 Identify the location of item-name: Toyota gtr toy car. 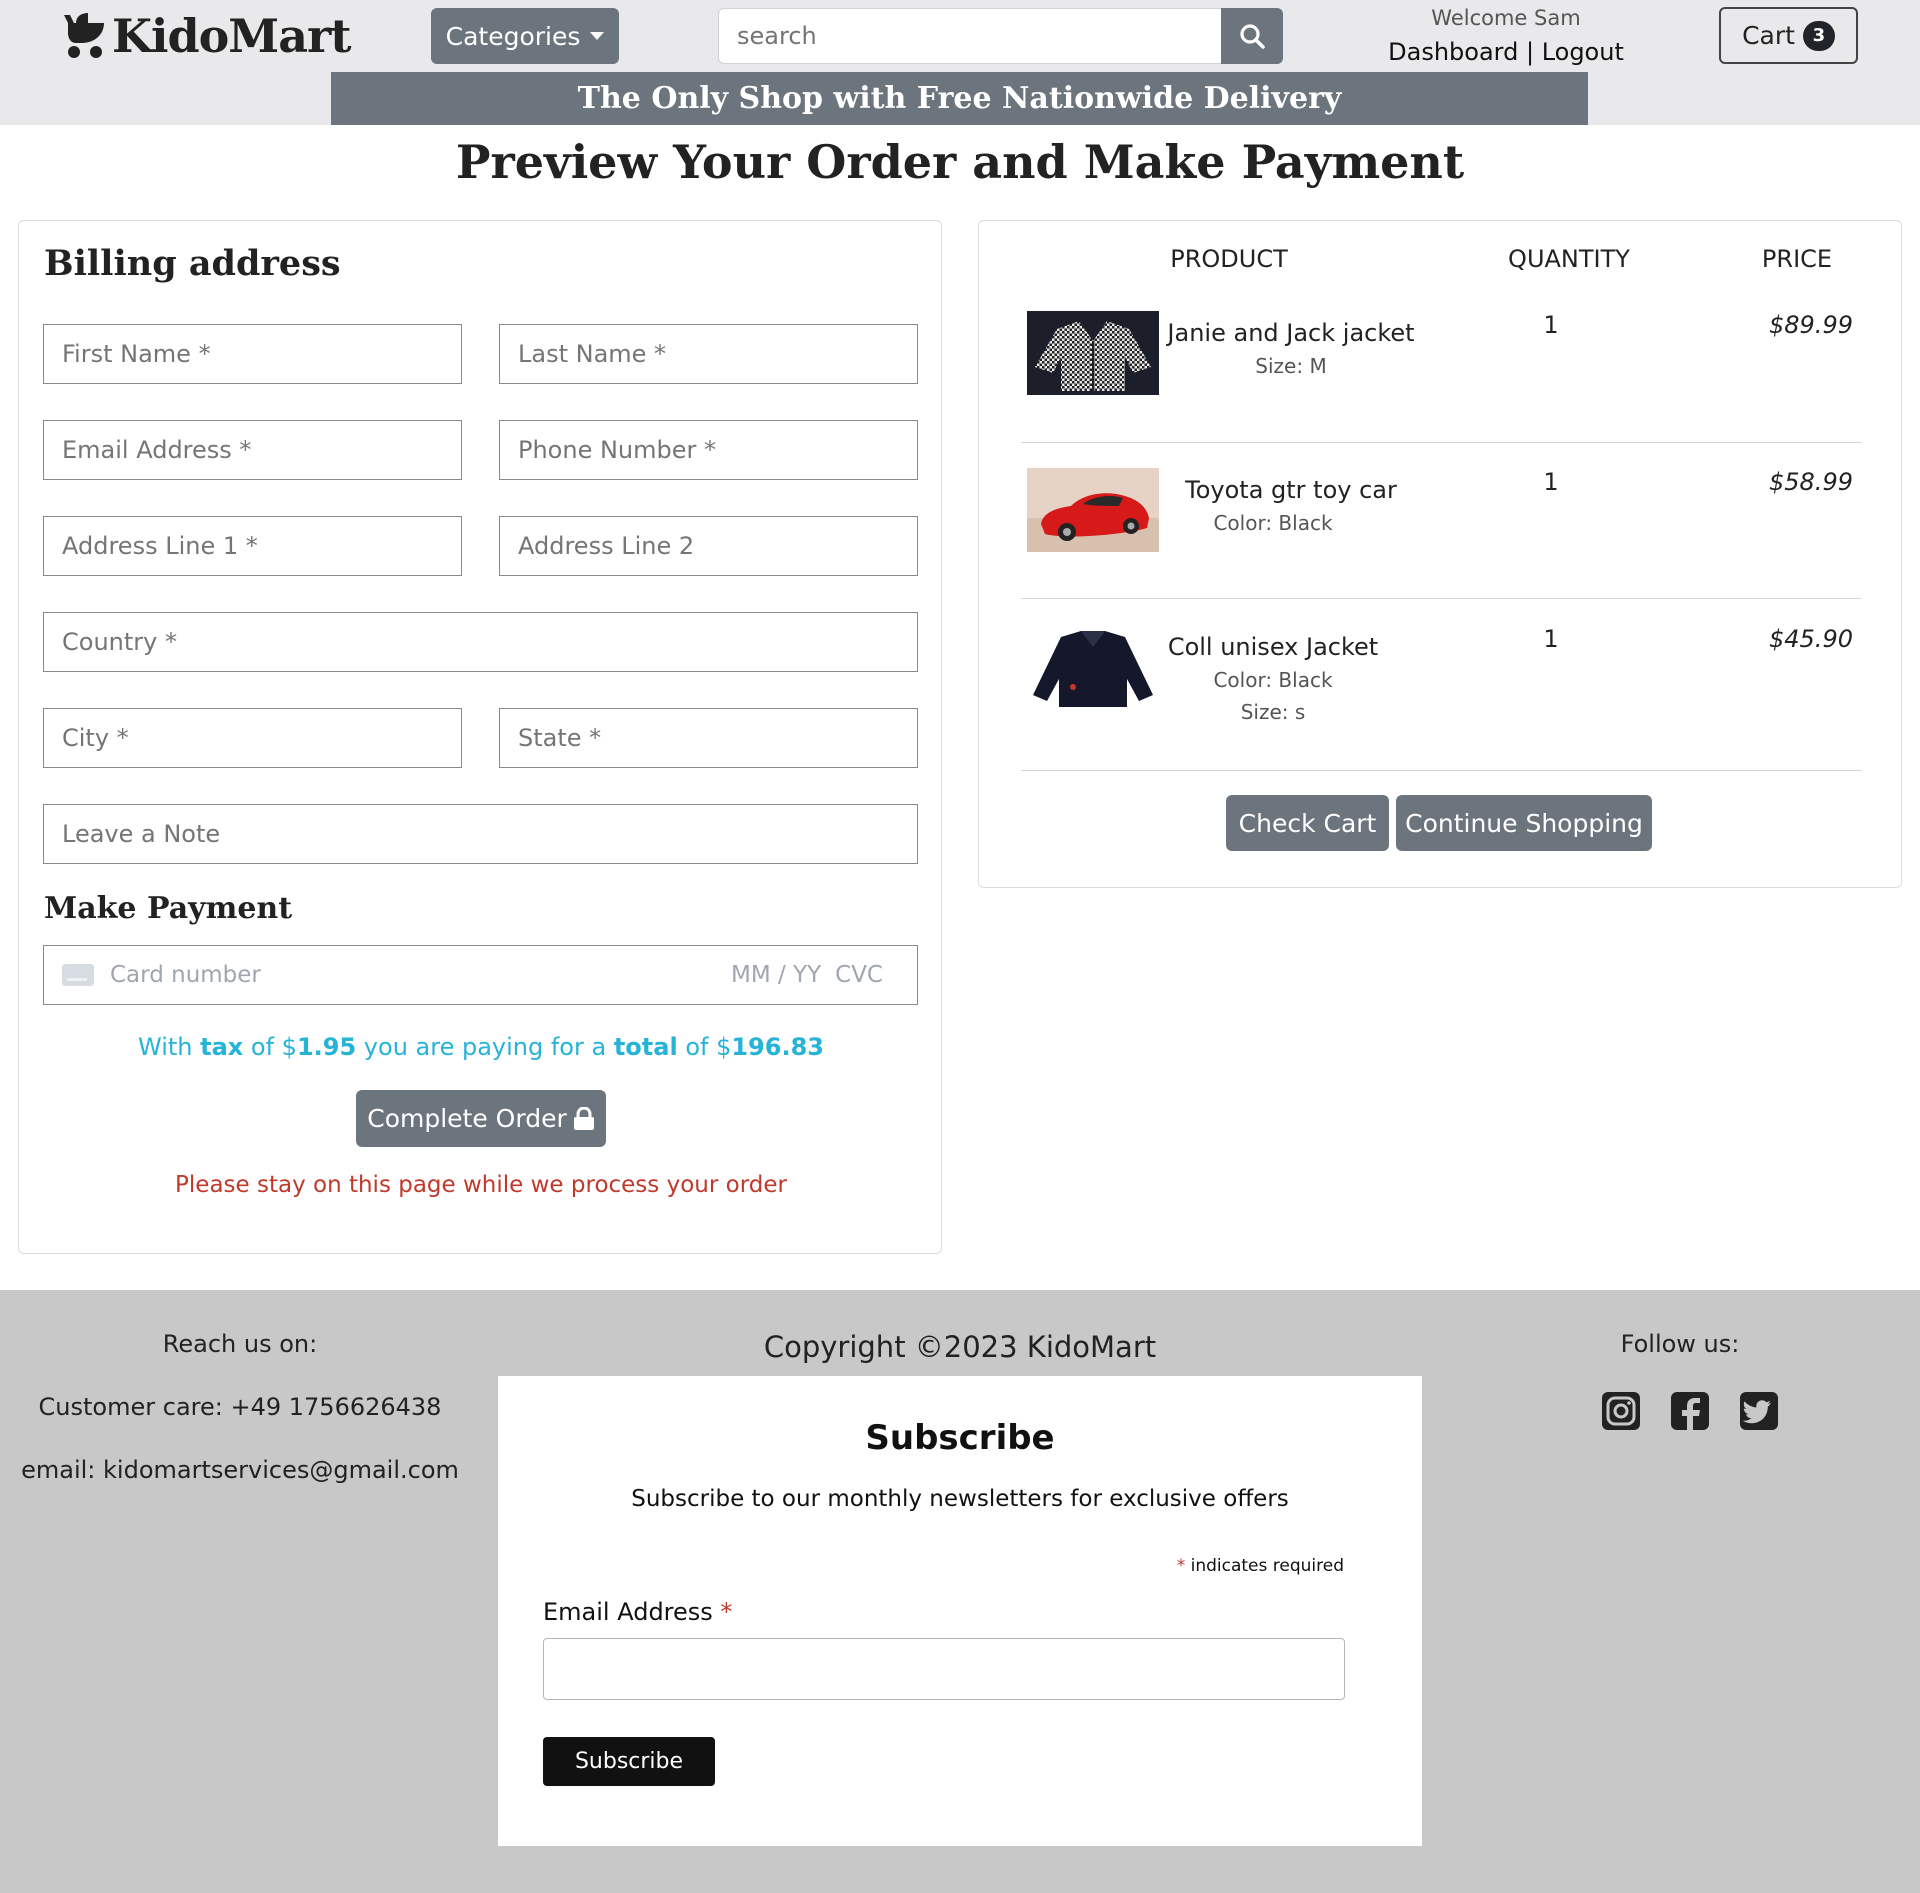
(1291, 490).